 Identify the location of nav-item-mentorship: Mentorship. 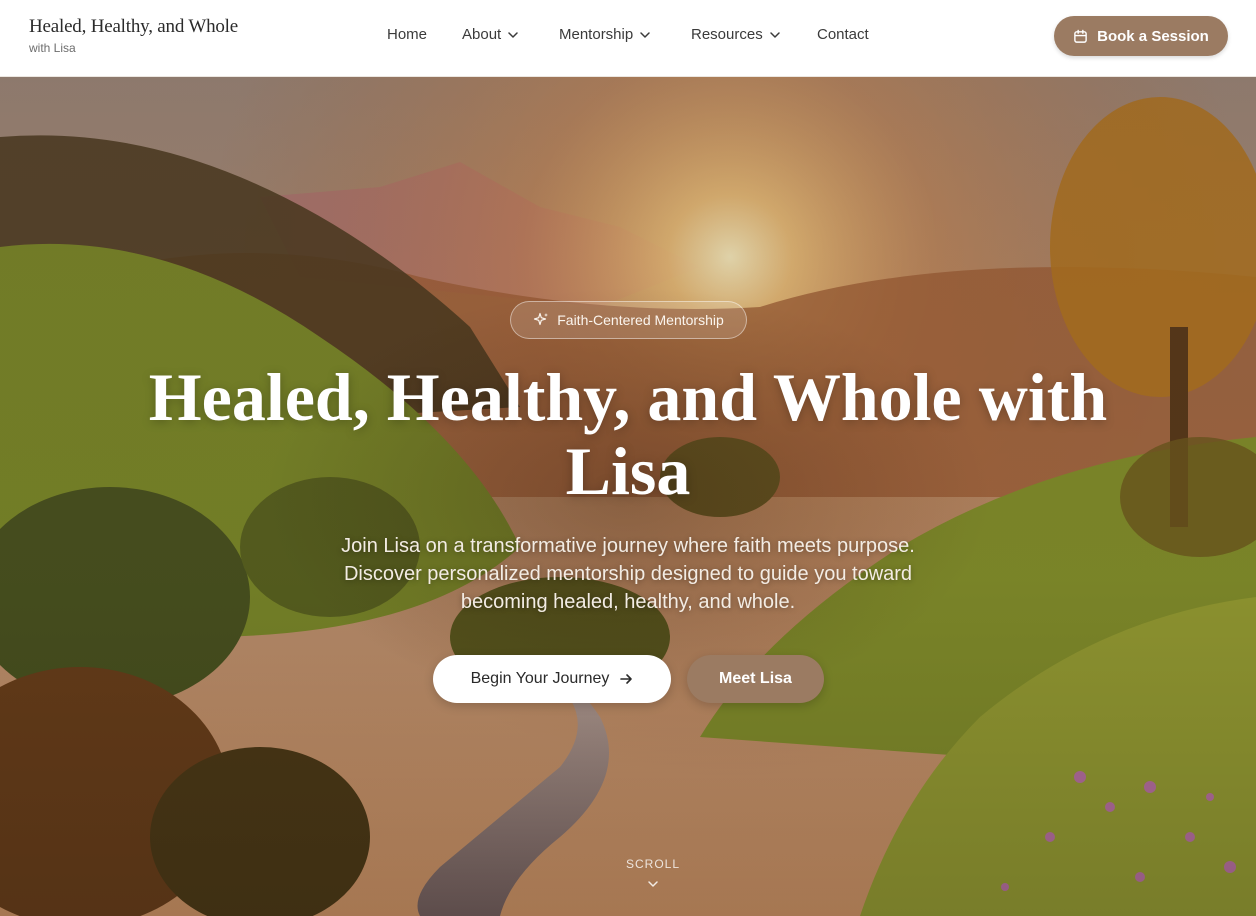
(605, 34).